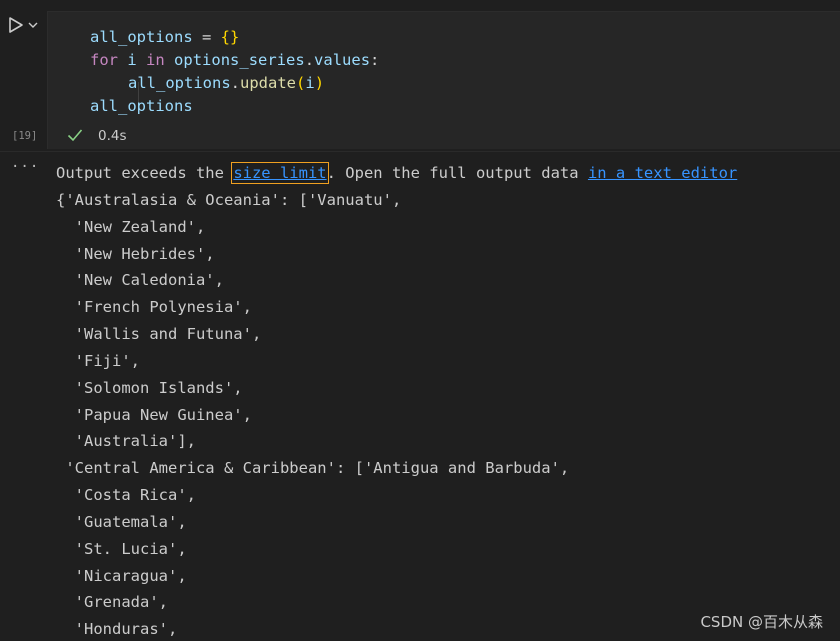 Image resolution: width=840 pixels, height=641 pixels. What do you see at coordinates (126, 495) in the screenshot?
I see `output-line: 'Costa Rica',` at bounding box center [126, 495].